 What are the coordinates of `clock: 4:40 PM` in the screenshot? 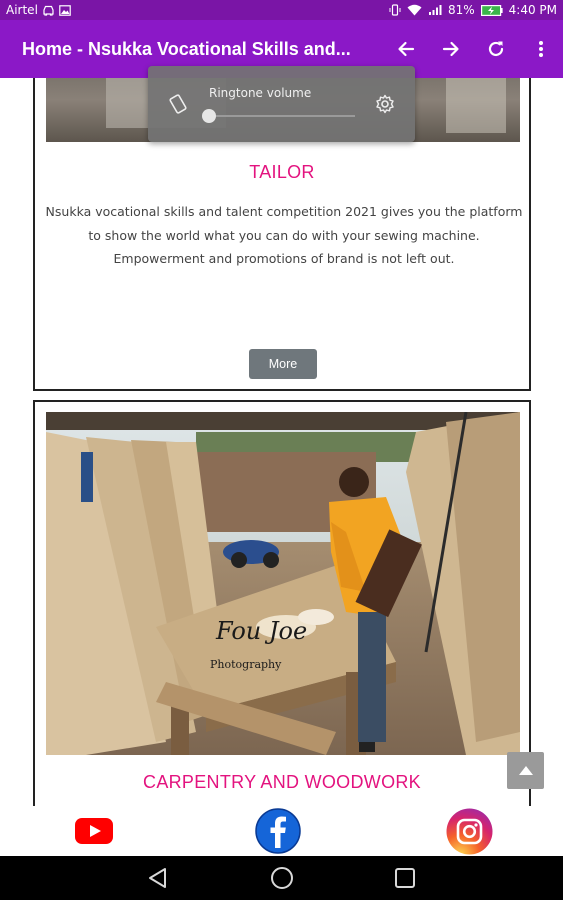 It's located at (532, 10).